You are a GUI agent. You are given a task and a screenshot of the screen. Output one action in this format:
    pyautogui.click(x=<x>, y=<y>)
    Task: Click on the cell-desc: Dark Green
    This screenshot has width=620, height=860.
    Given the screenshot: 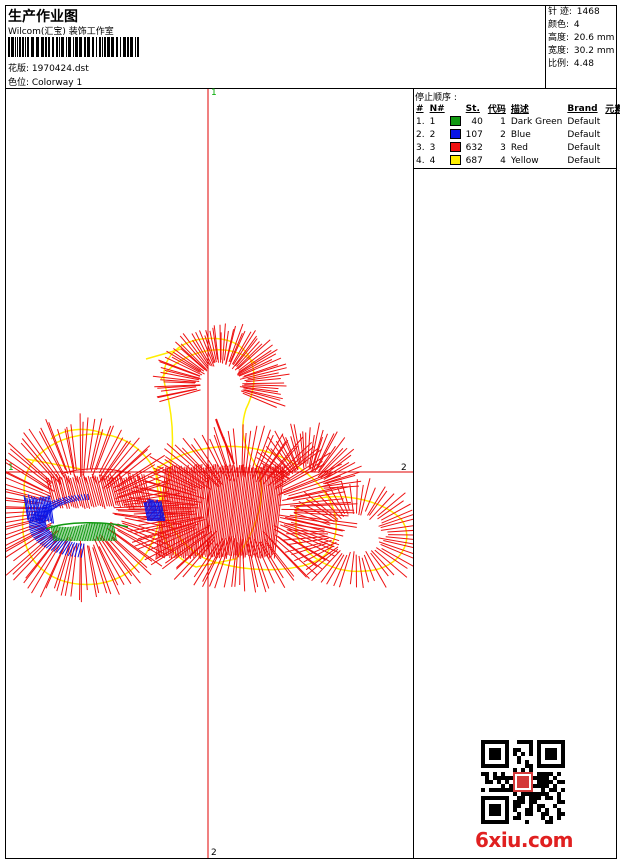 What is the action you would take?
    pyautogui.click(x=536, y=121)
    